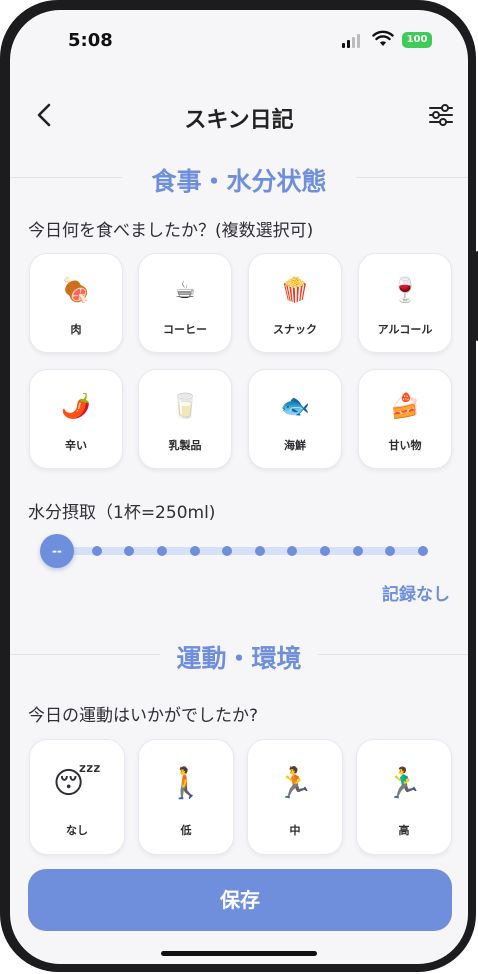 The image size is (478, 974). What do you see at coordinates (295, 830) in the screenshot?
I see `exercise-label: 中` at bounding box center [295, 830].